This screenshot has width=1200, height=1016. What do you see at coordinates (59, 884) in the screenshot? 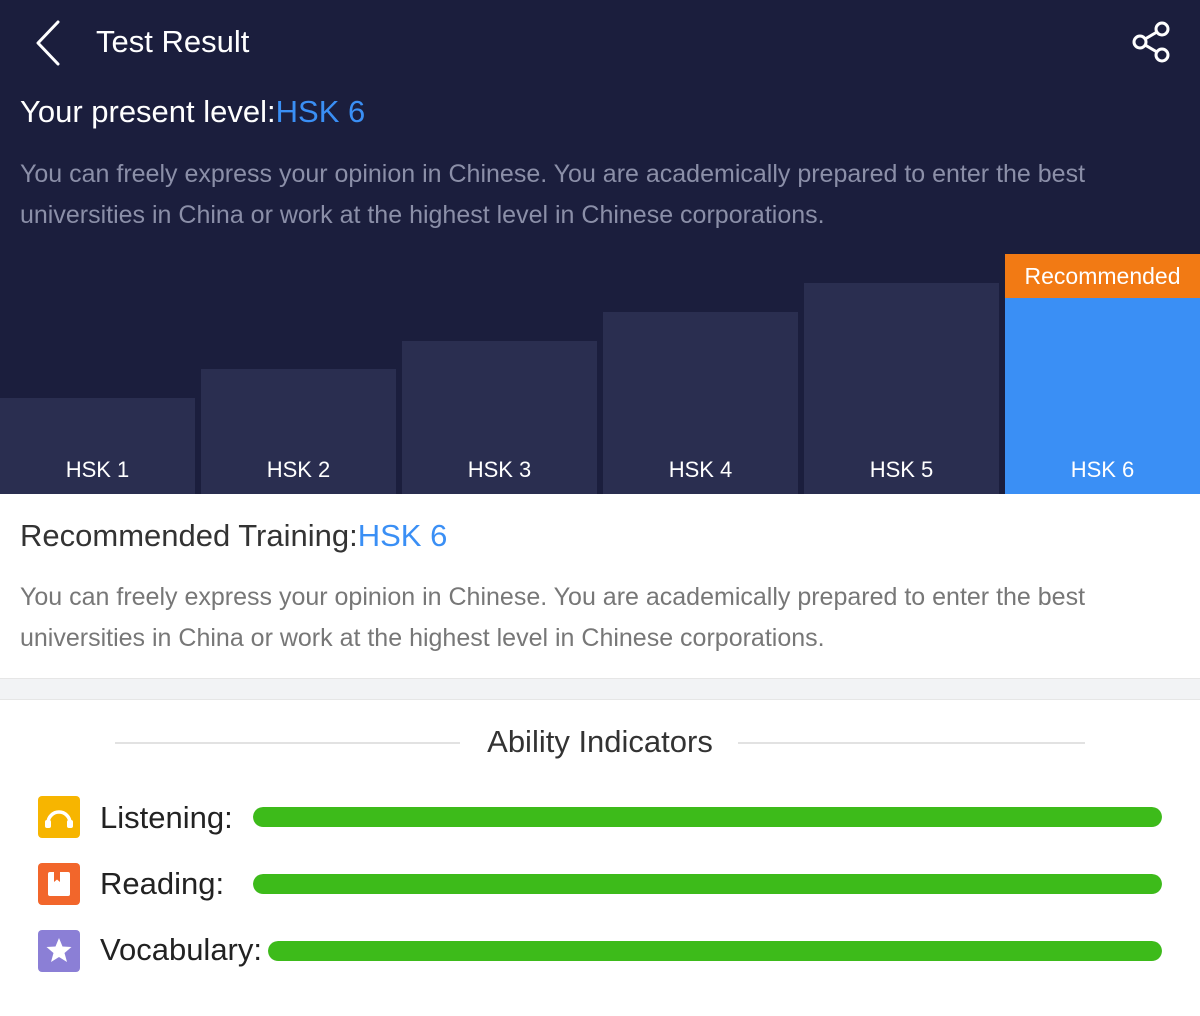
I see `book-icon` at bounding box center [59, 884].